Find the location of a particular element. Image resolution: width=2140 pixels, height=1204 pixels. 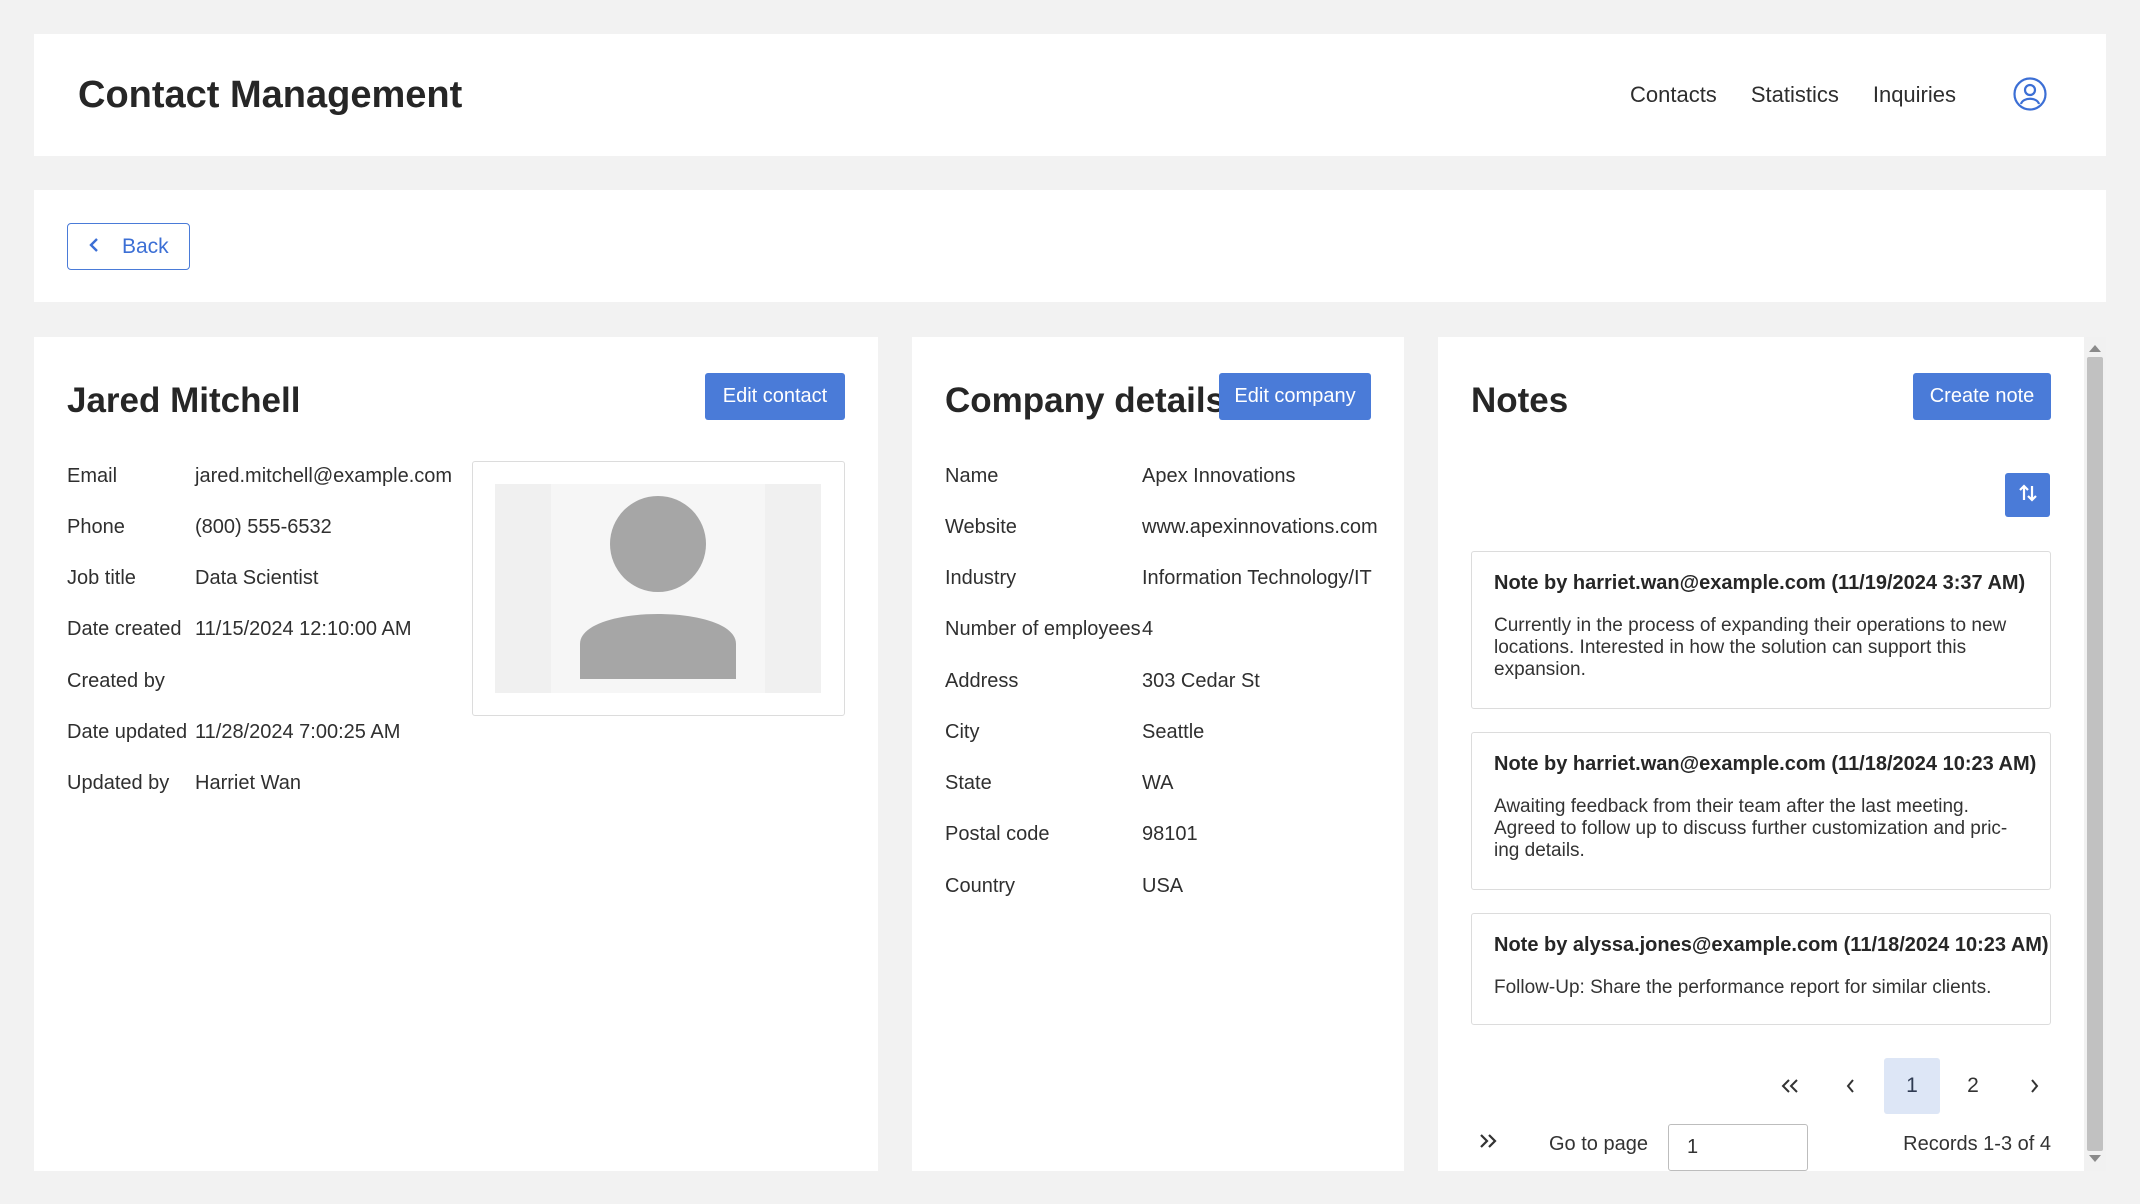

person-placeholder-icon is located at coordinates (658, 588).